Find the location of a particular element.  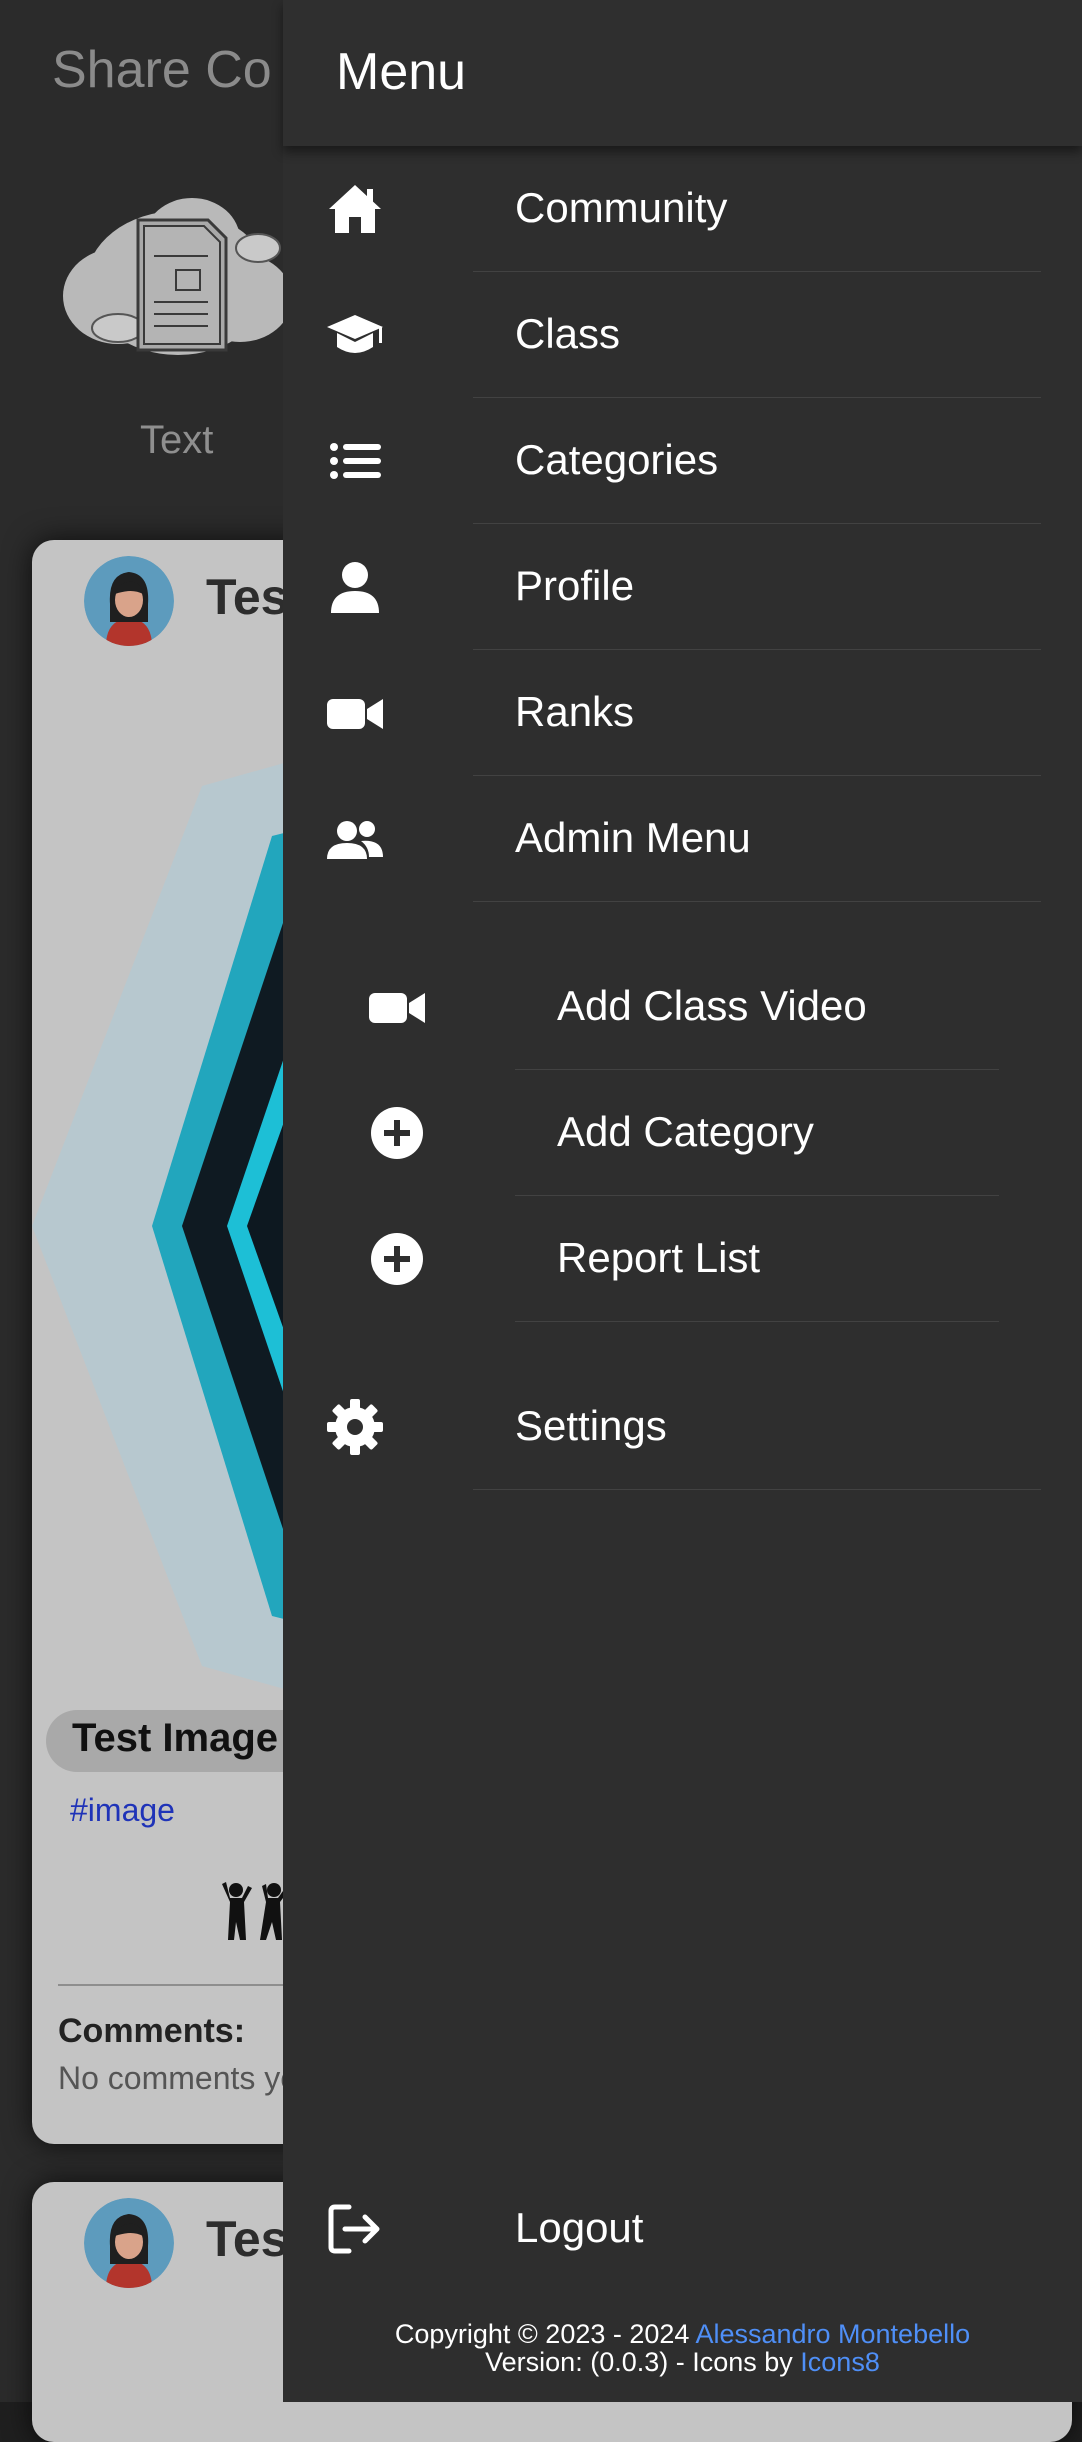

logout-button: Logout is located at coordinates (682, 2229).